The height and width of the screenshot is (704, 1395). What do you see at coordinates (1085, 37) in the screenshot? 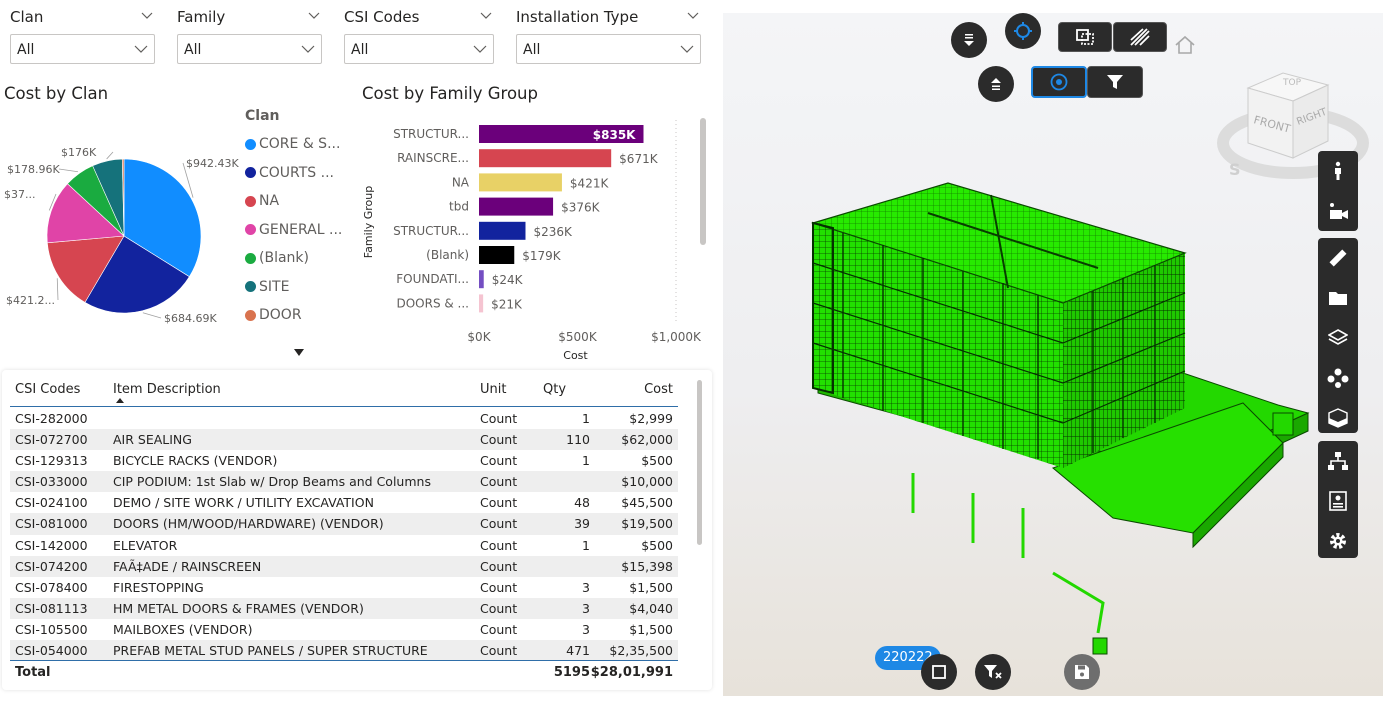
I see `section-box-button` at bounding box center [1085, 37].